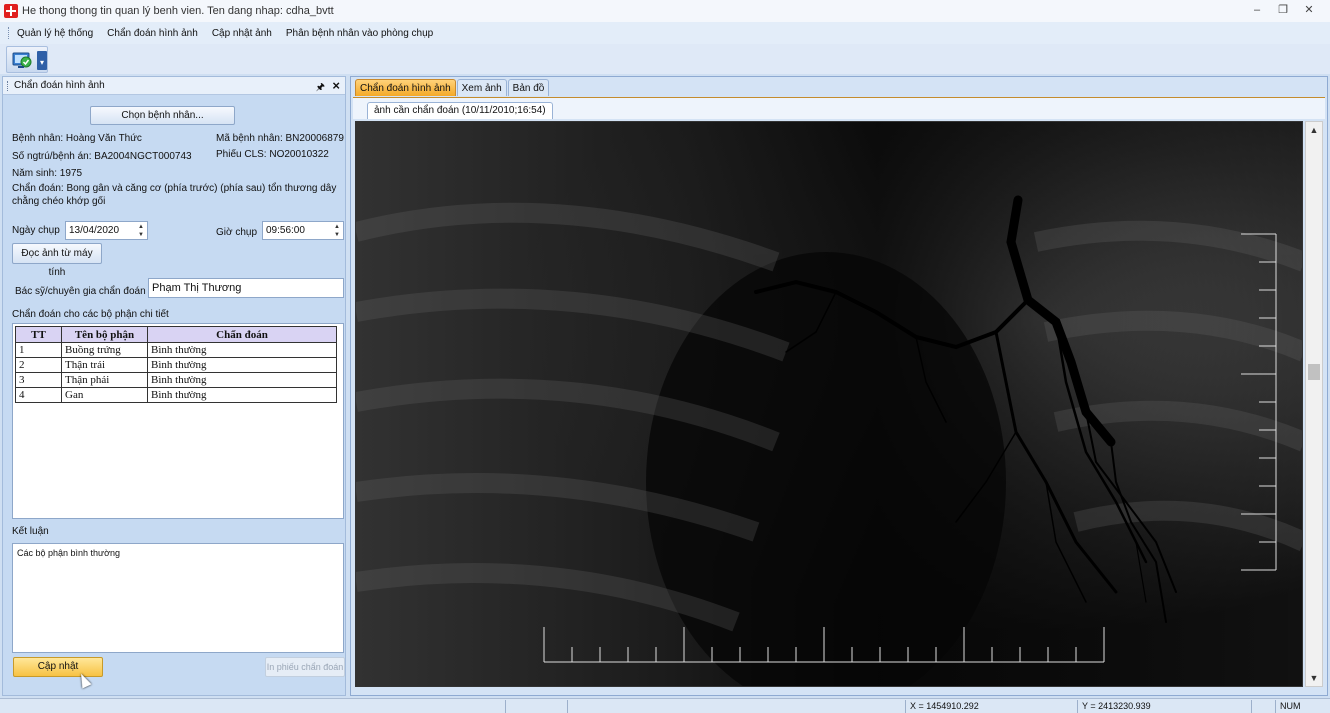 This screenshot has height=713, width=1330. Describe the element at coordinates (55, 33) in the screenshot. I see `menu-system-management: Quản lý hệ thống` at that location.